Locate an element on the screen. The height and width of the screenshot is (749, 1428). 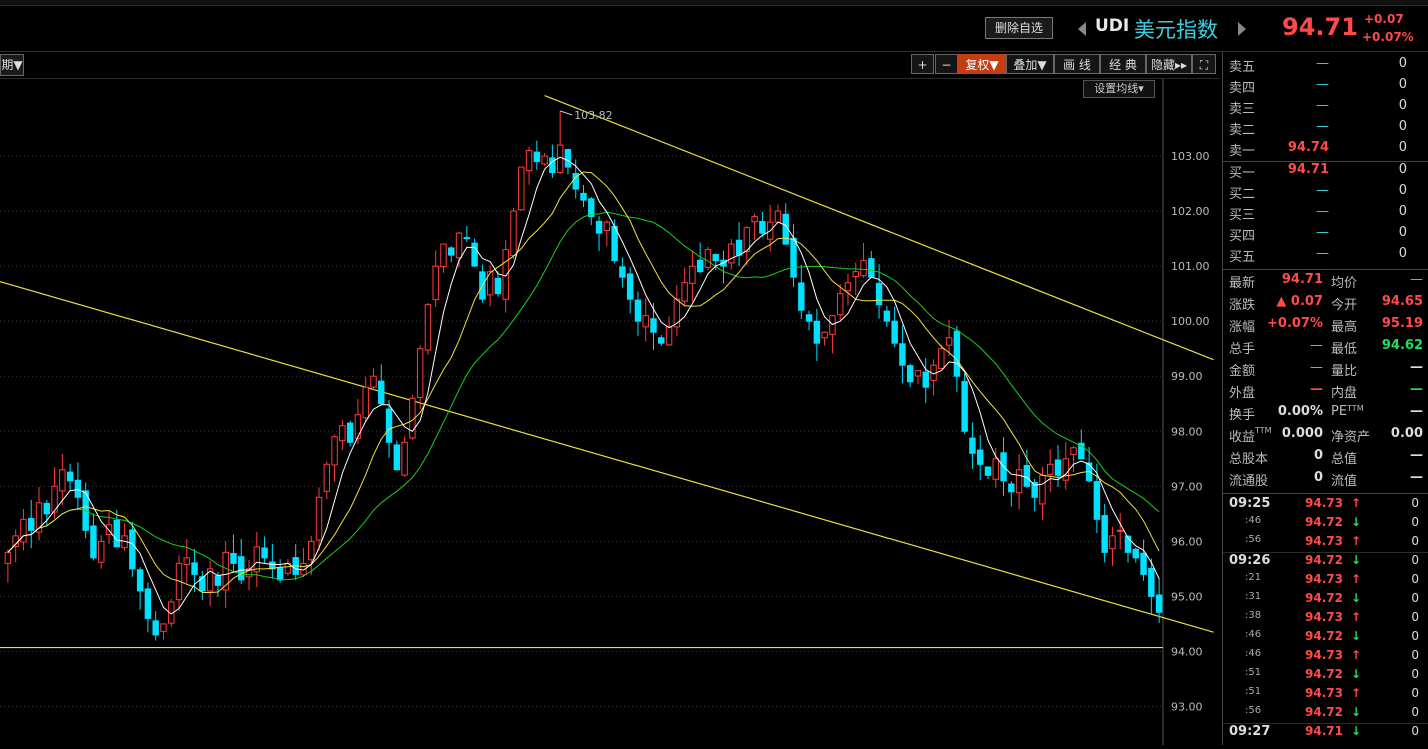
stat-value: 0 is located at coordinates (1318, 455).